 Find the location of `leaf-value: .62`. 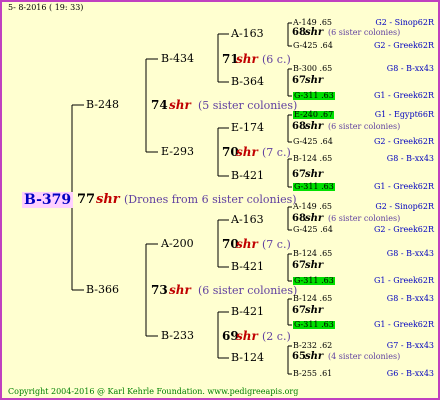

leaf-value: .62 is located at coordinates (326, 345).